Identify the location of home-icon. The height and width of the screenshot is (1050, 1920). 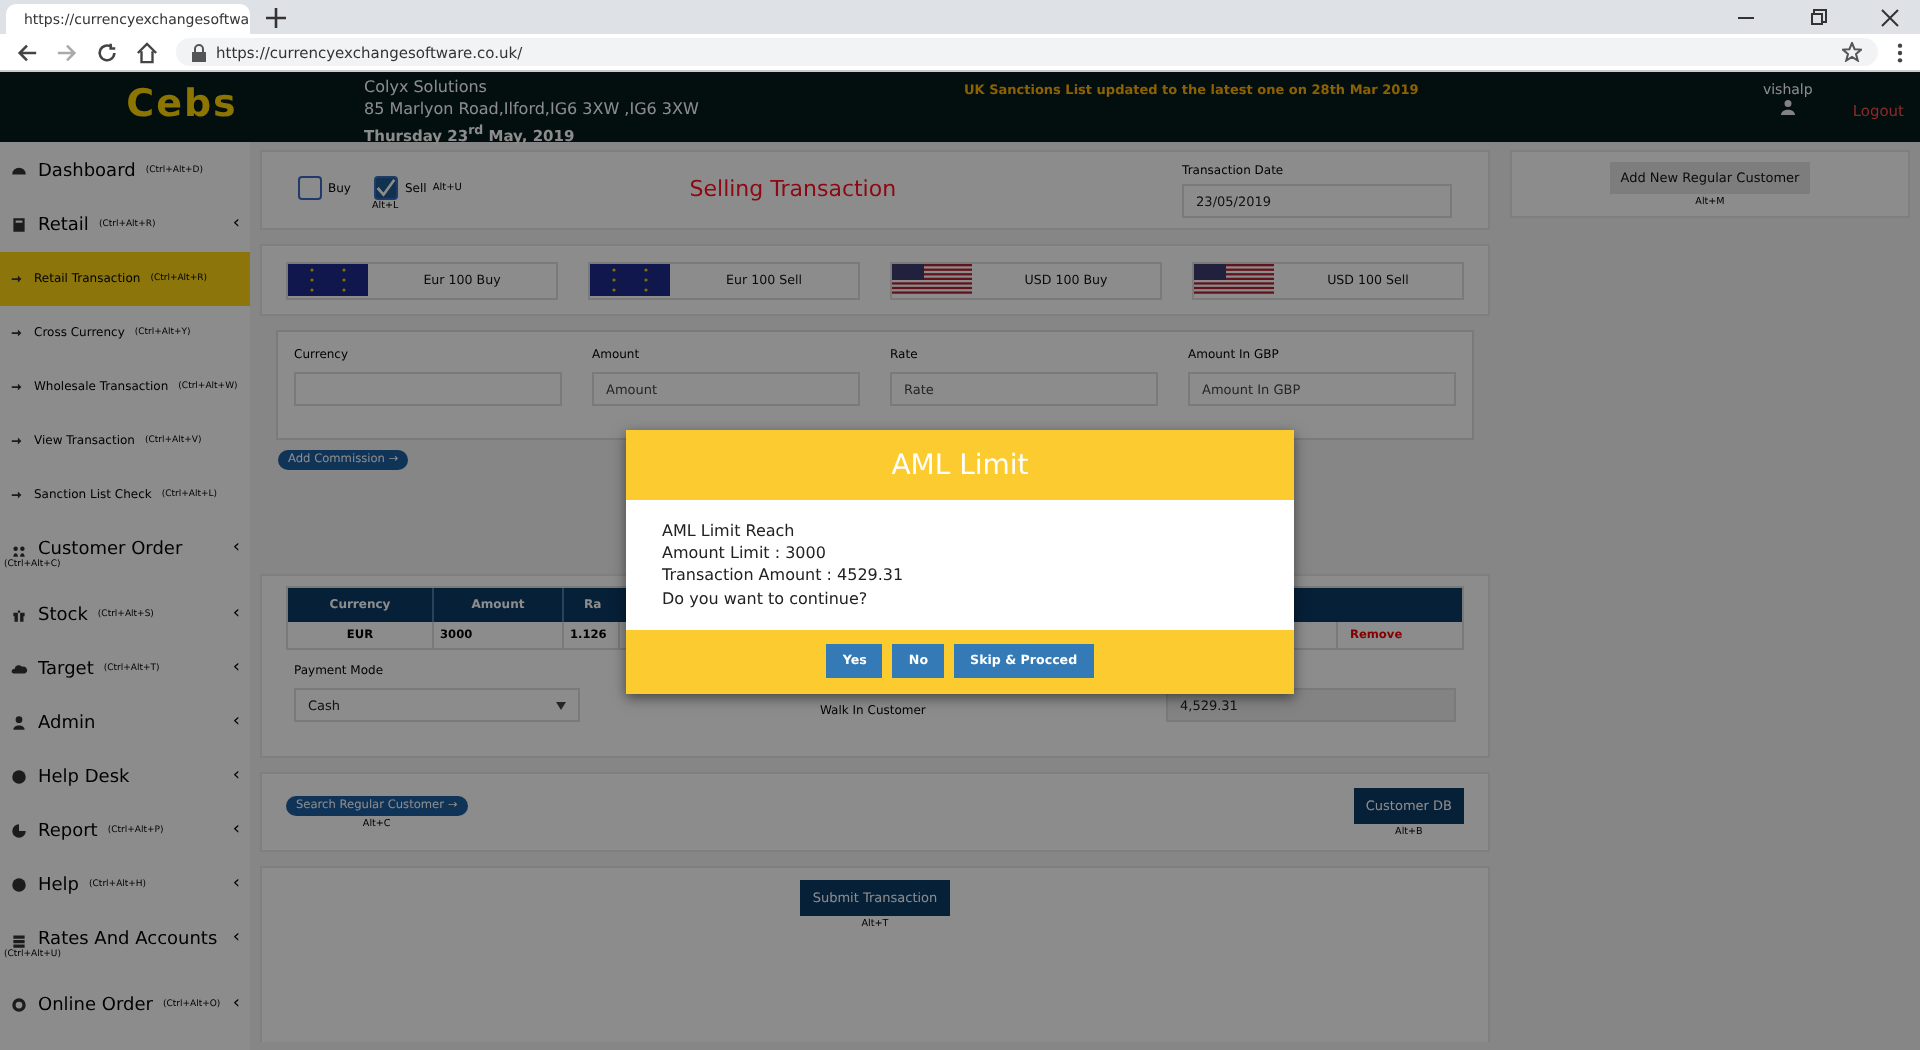
(147, 52).